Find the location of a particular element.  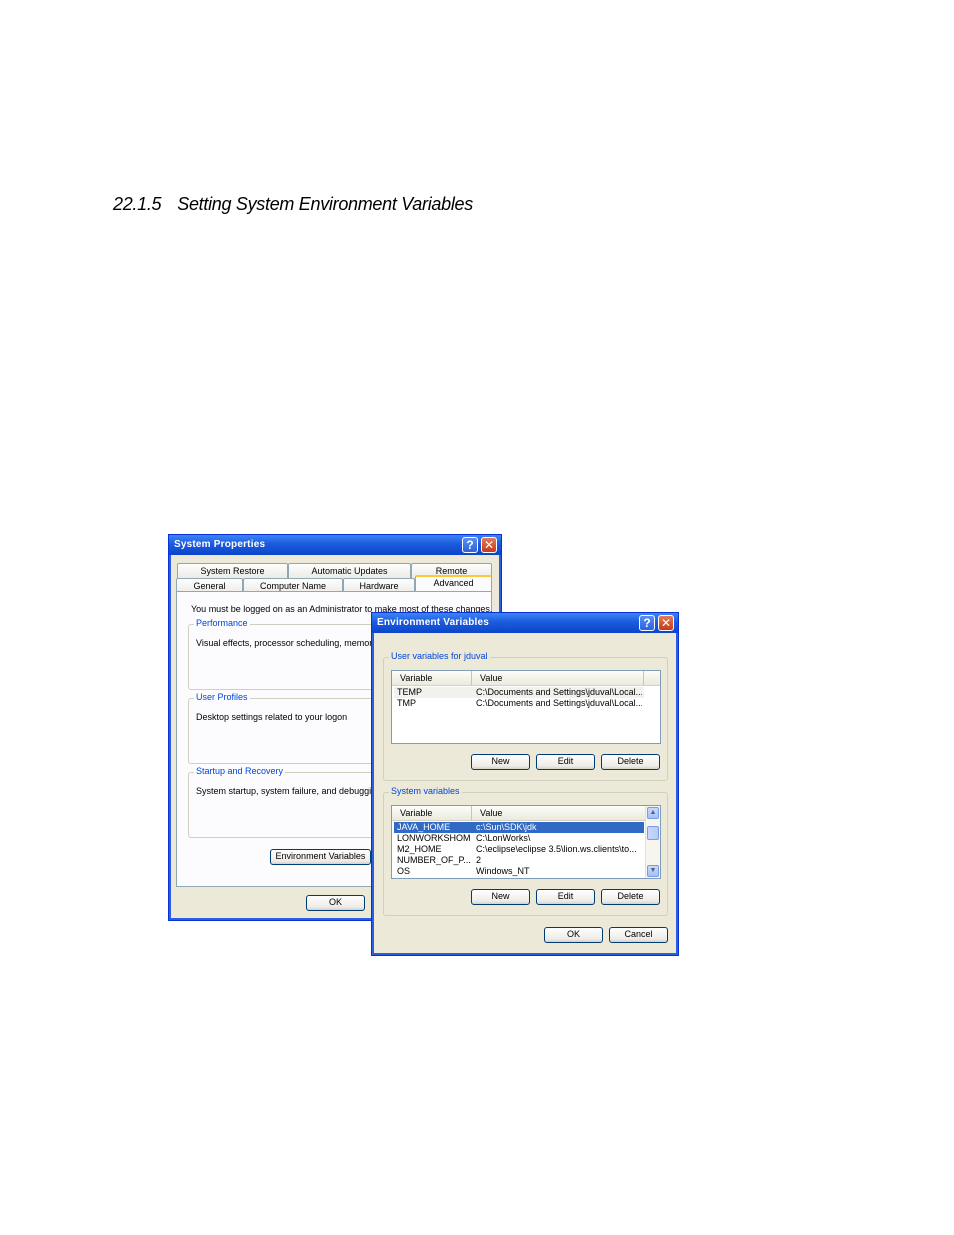

variable-name: M2_HOME is located at coordinates (419, 849).